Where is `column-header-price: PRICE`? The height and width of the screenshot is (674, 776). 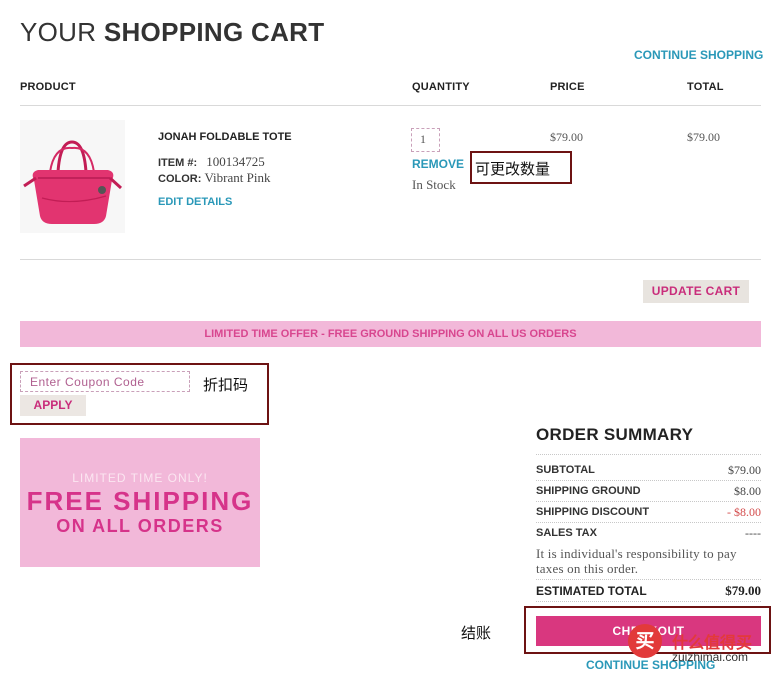
column-header-price: PRICE is located at coordinates (567, 87).